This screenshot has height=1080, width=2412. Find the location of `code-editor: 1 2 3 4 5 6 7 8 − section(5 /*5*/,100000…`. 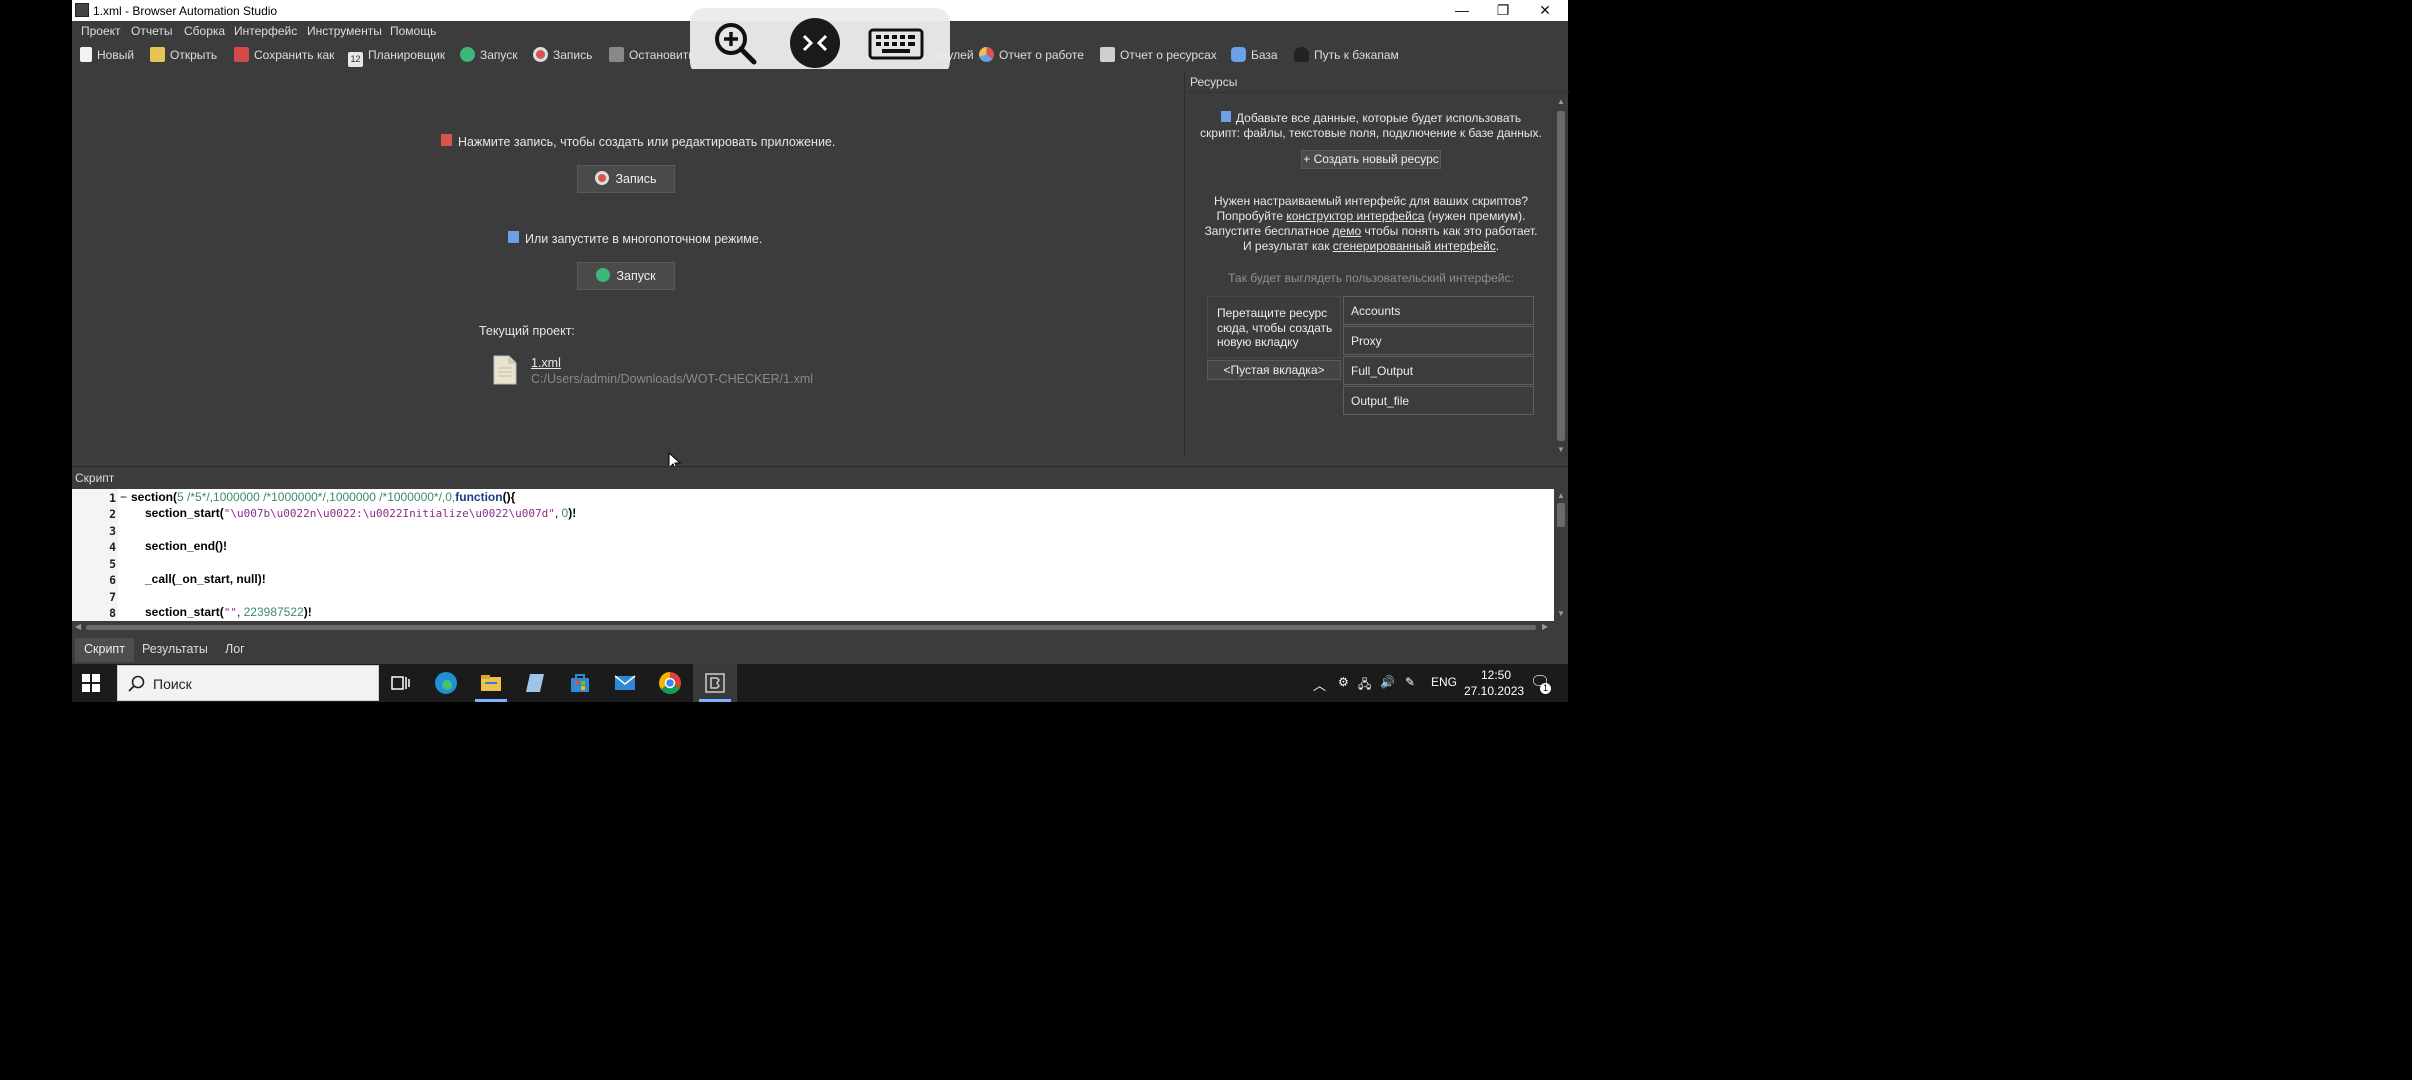

code-editor: 1 2 3 4 5 6 7 8 − section(5 /*5*/,100000… is located at coordinates (813, 555).